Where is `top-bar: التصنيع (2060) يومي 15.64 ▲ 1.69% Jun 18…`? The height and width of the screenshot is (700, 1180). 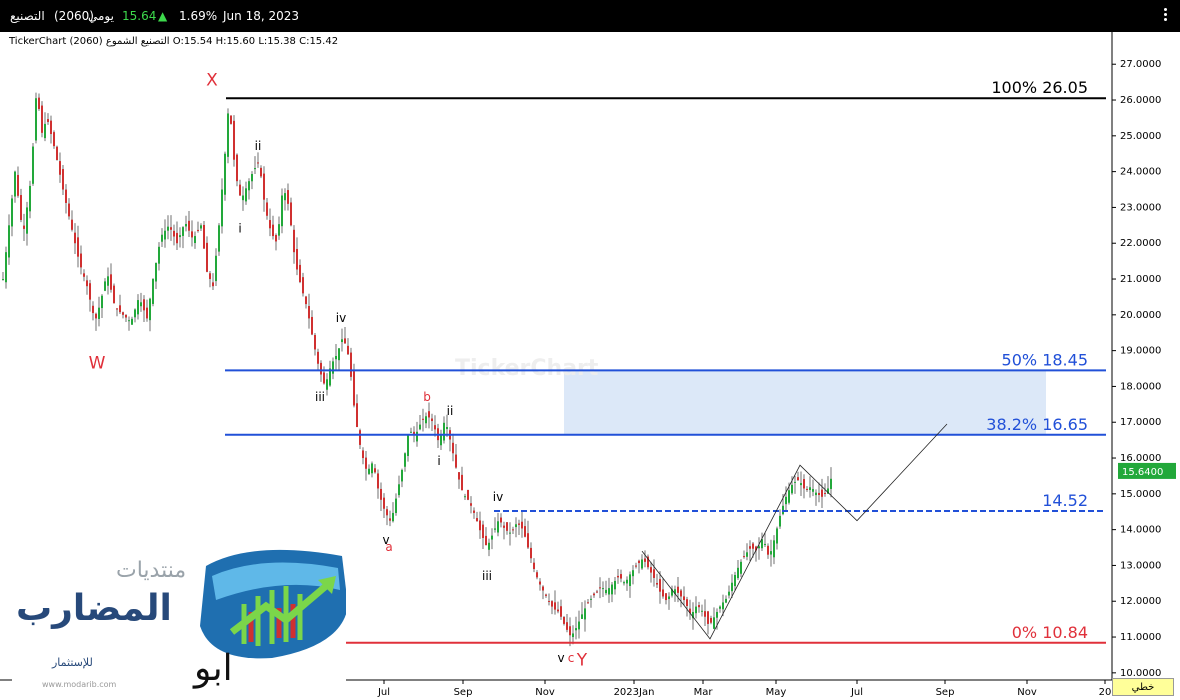 top-bar: التصنيع (2060) يومي 15.64 ▲ 1.69% Jun 18… is located at coordinates (590, 16).